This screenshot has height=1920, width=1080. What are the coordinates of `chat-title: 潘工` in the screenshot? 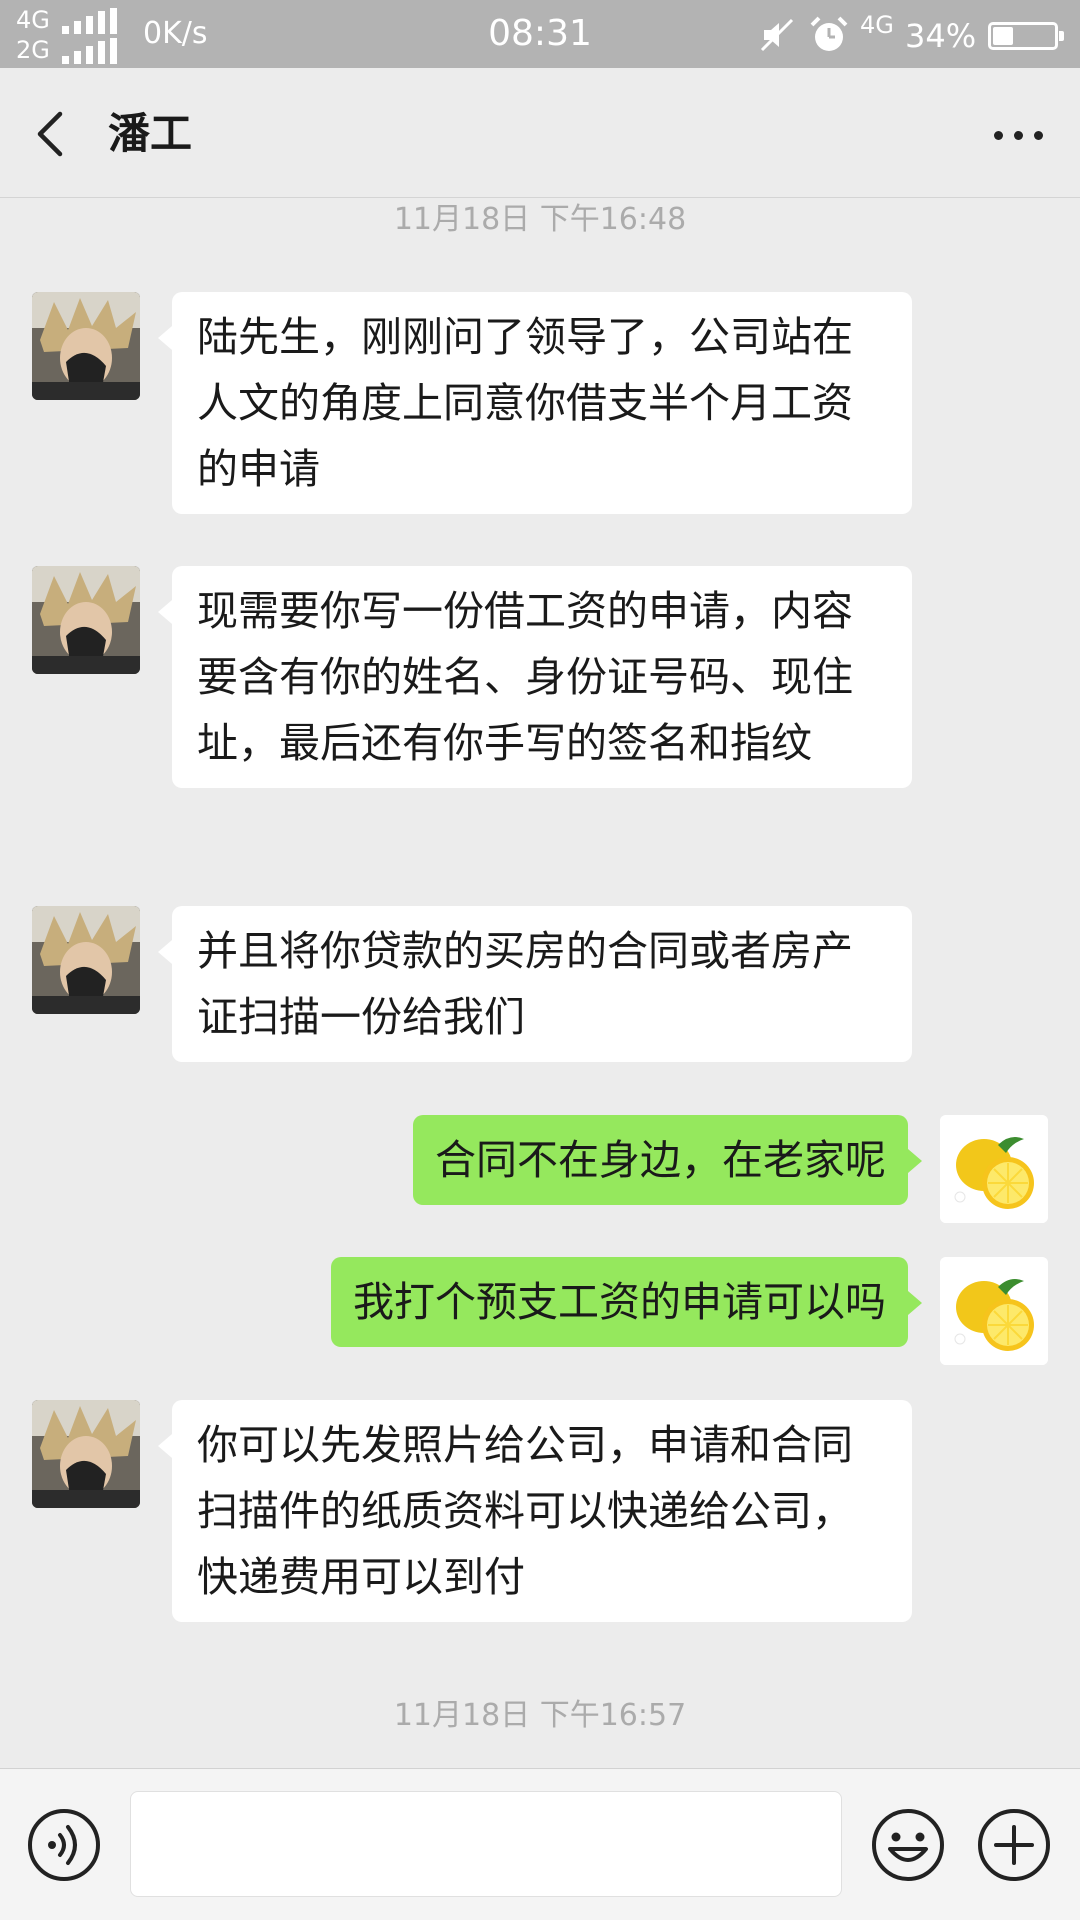 It's located at (150, 133).